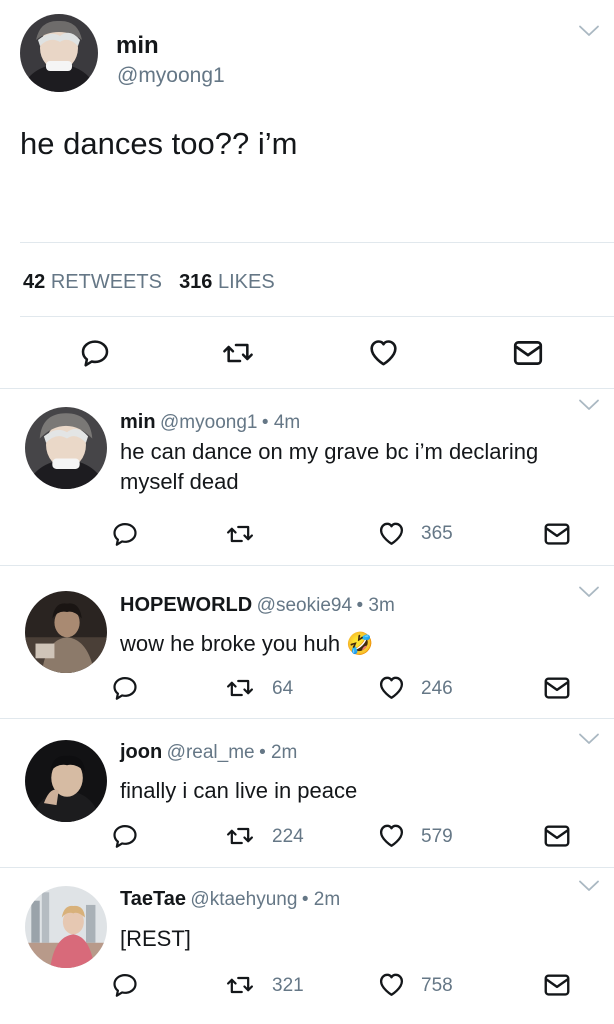  What do you see at coordinates (243, 899) in the screenshot?
I see `reply-author-handle: @ktaehyung` at bounding box center [243, 899].